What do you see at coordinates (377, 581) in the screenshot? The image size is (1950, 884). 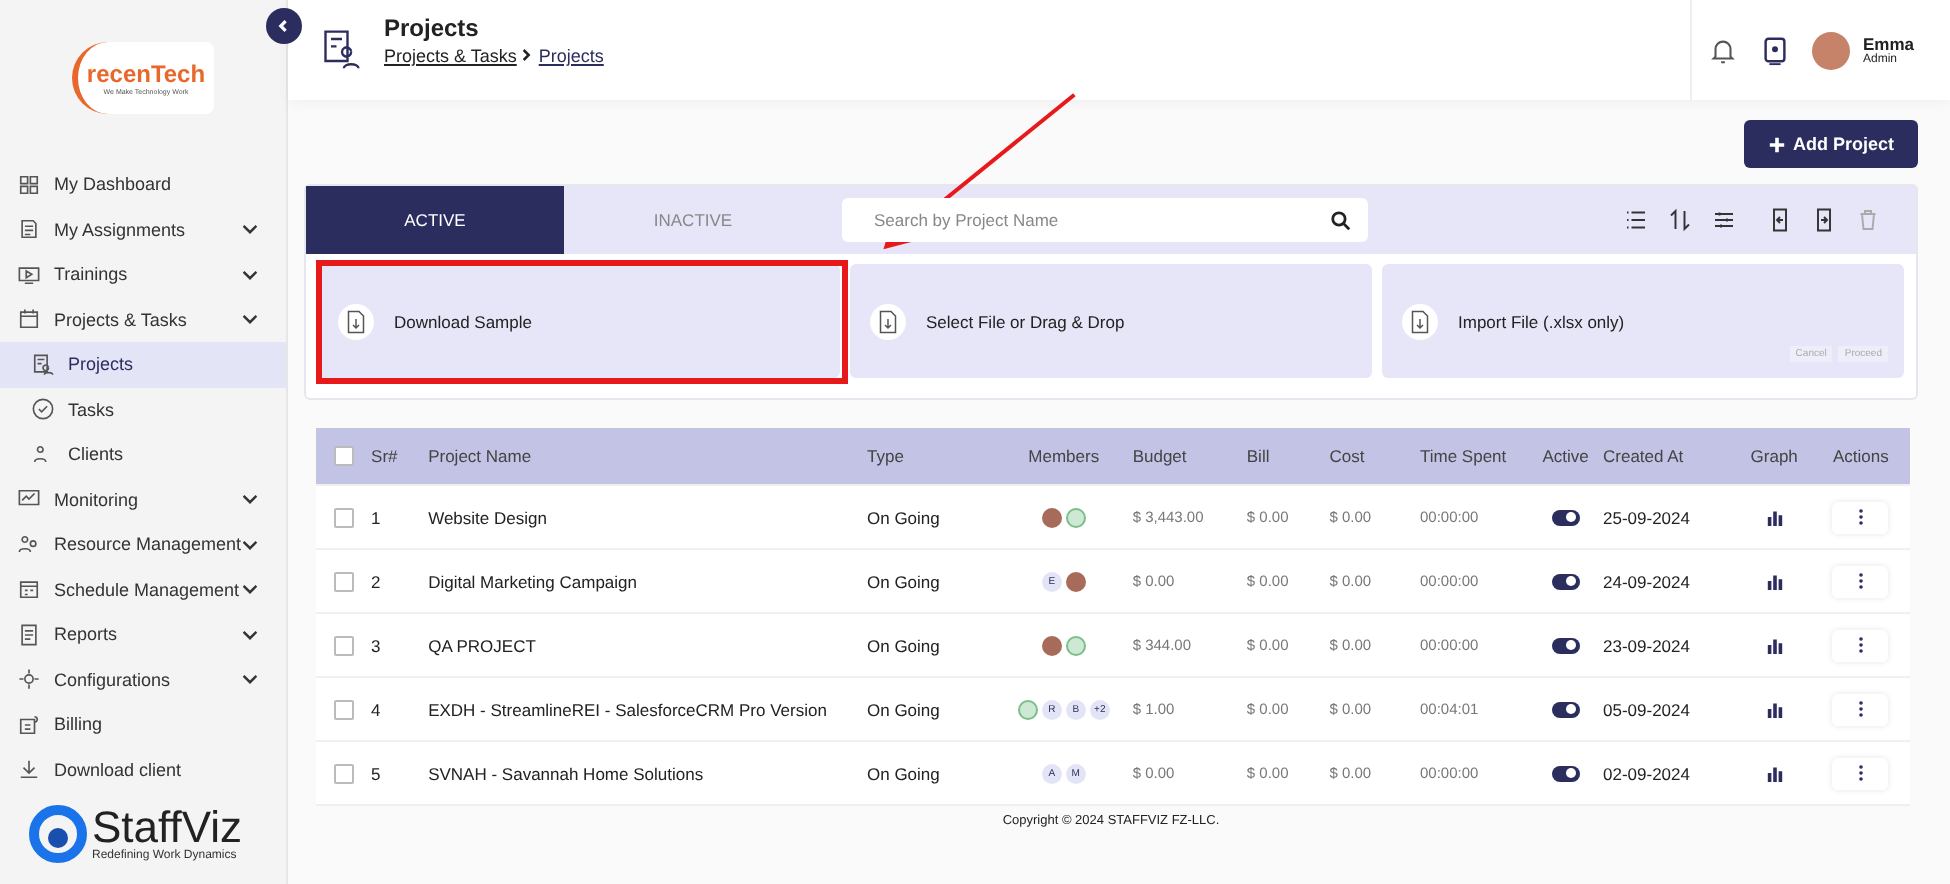 I see `table-cell-text: 2` at bounding box center [377, 581].